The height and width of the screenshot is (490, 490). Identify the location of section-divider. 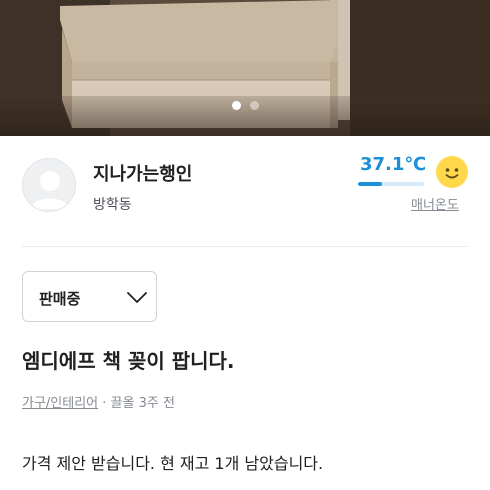
(245, 246).